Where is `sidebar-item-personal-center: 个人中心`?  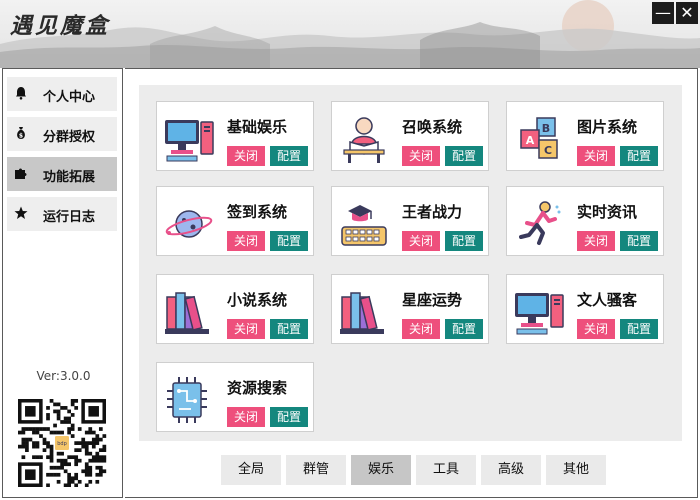
sidebar-item-personal-center: 个人中心 is located at coordinates (62, 94).